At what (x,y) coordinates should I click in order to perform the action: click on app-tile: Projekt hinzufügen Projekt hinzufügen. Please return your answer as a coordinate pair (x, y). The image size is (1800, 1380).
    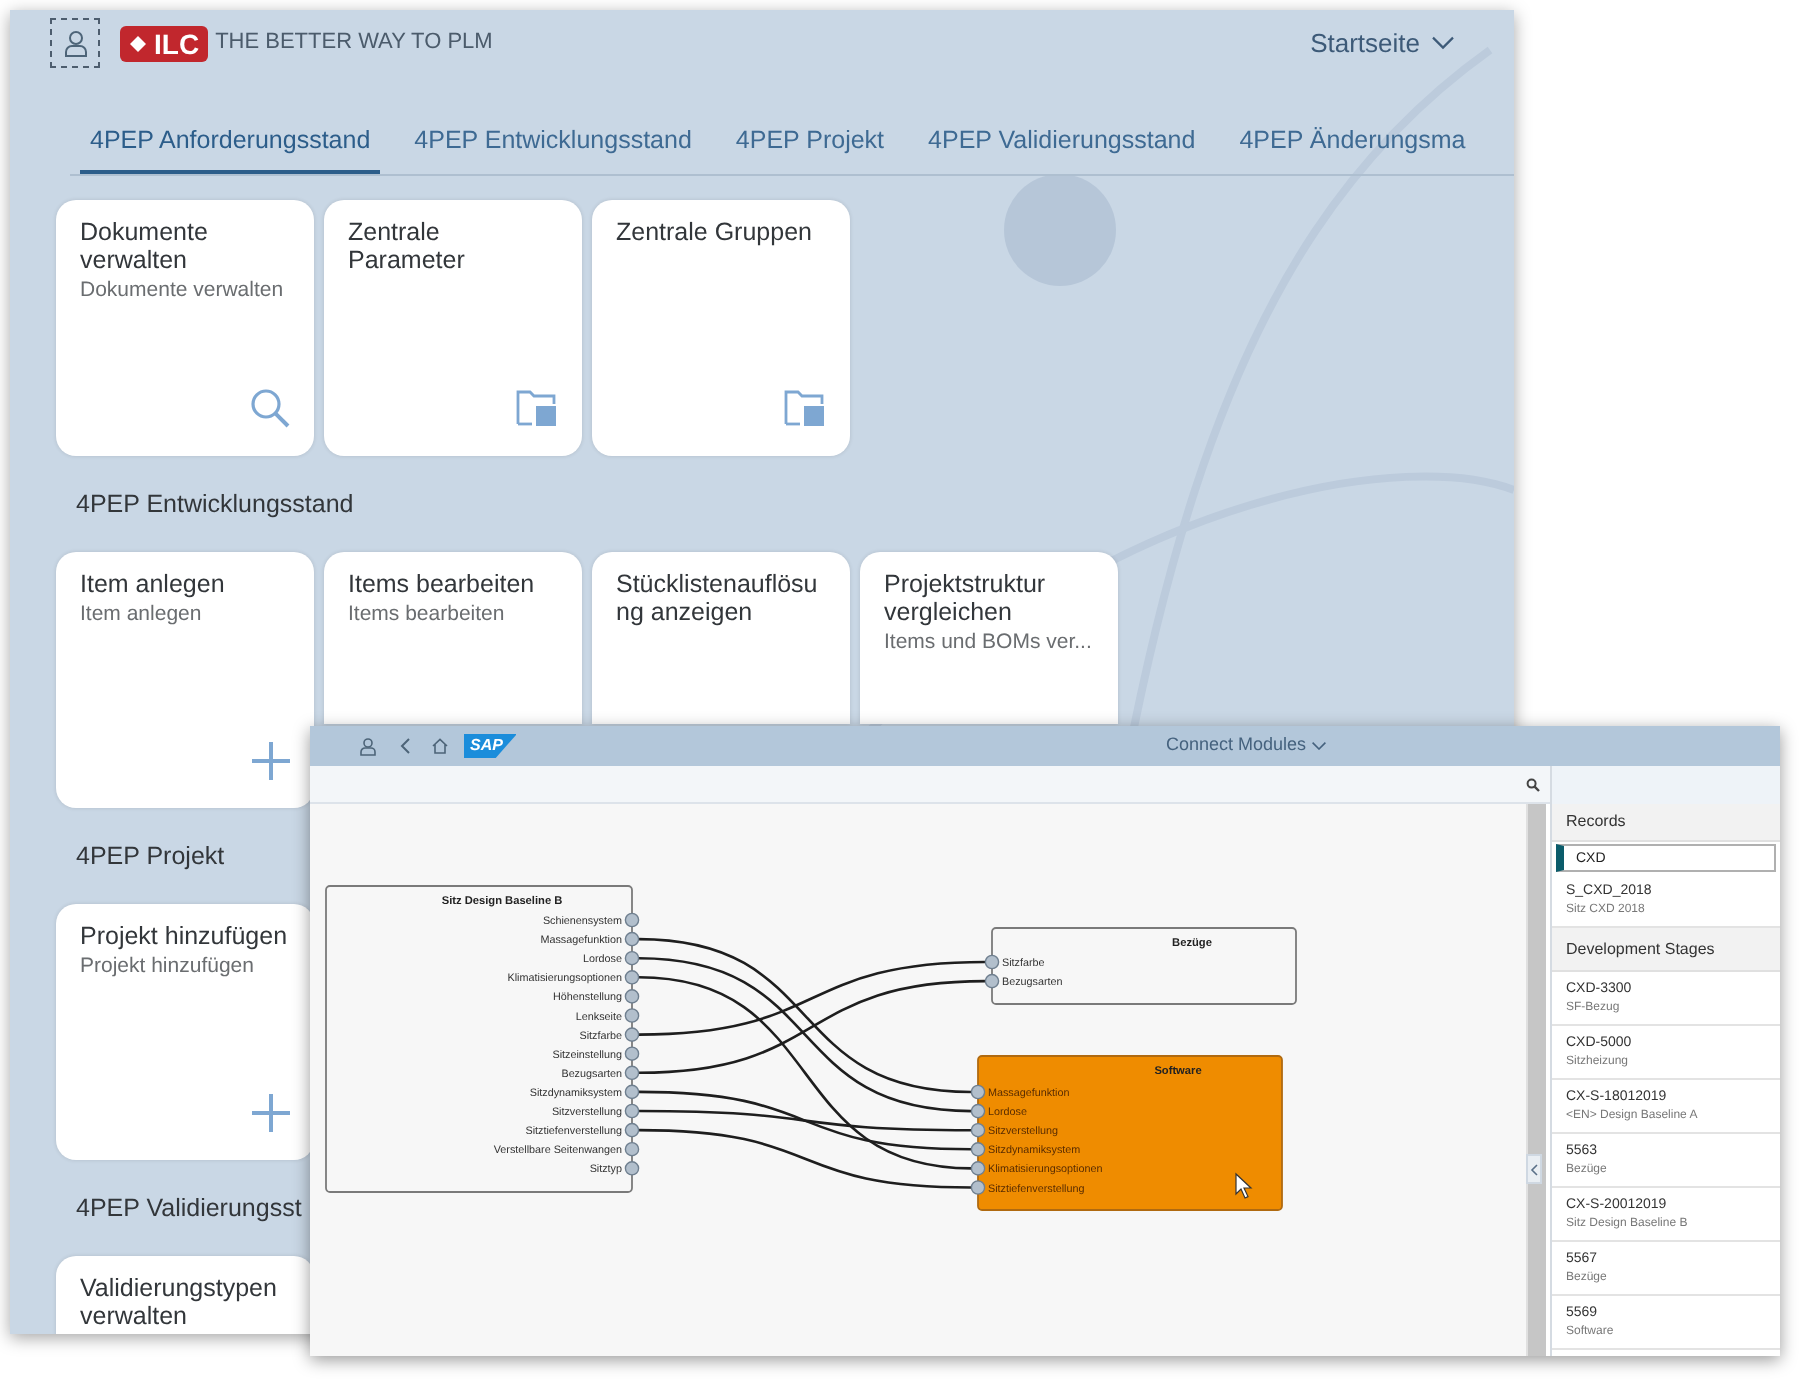
    Looking at the image, I should click on (185, 1032).